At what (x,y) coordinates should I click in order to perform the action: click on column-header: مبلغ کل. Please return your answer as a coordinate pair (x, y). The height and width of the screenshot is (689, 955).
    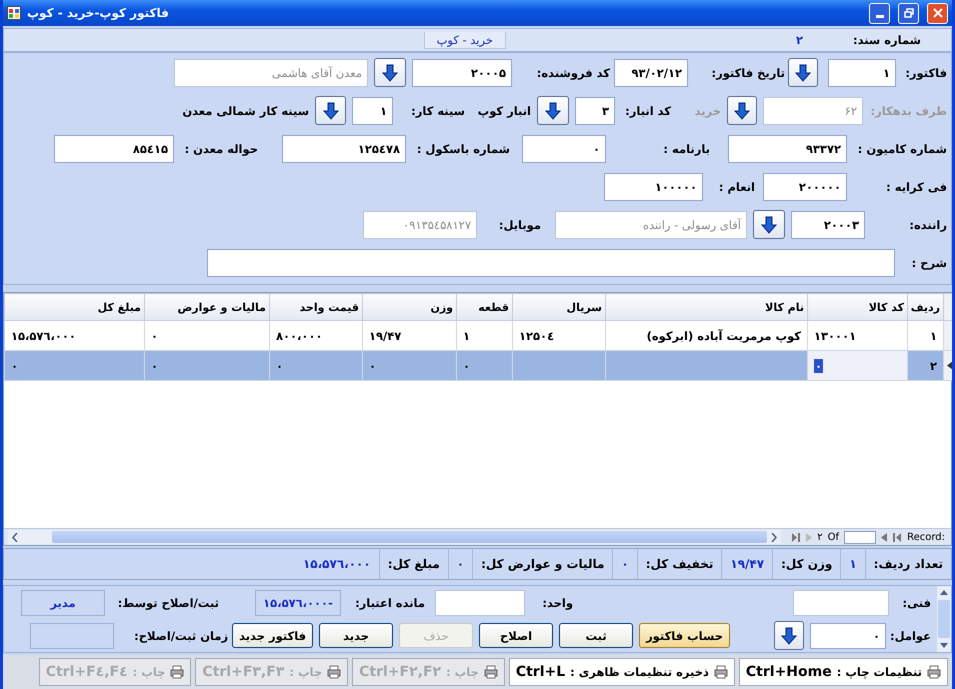
    Looking at the image, I should click on (74, 307).